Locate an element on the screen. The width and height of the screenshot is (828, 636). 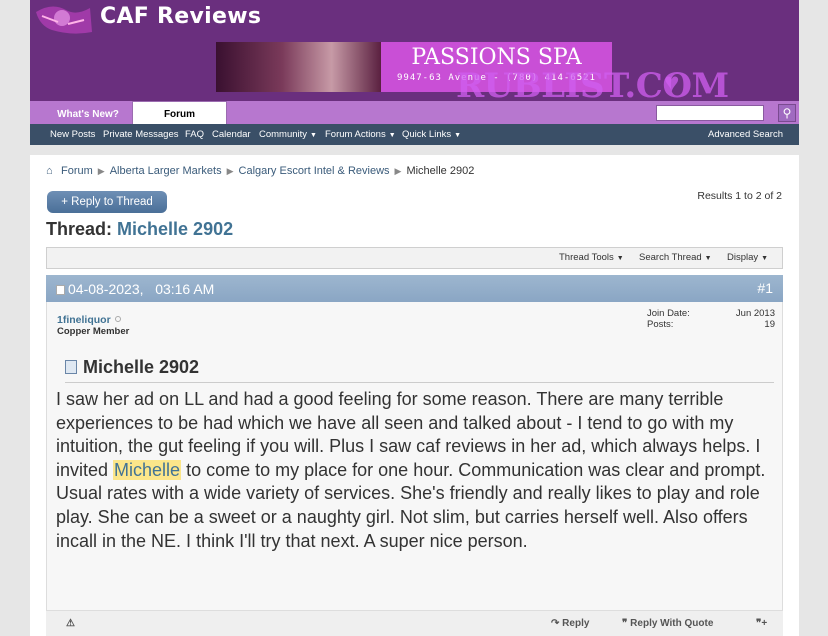
nav-community: Community ▼ is located at coordinates (288, 135).